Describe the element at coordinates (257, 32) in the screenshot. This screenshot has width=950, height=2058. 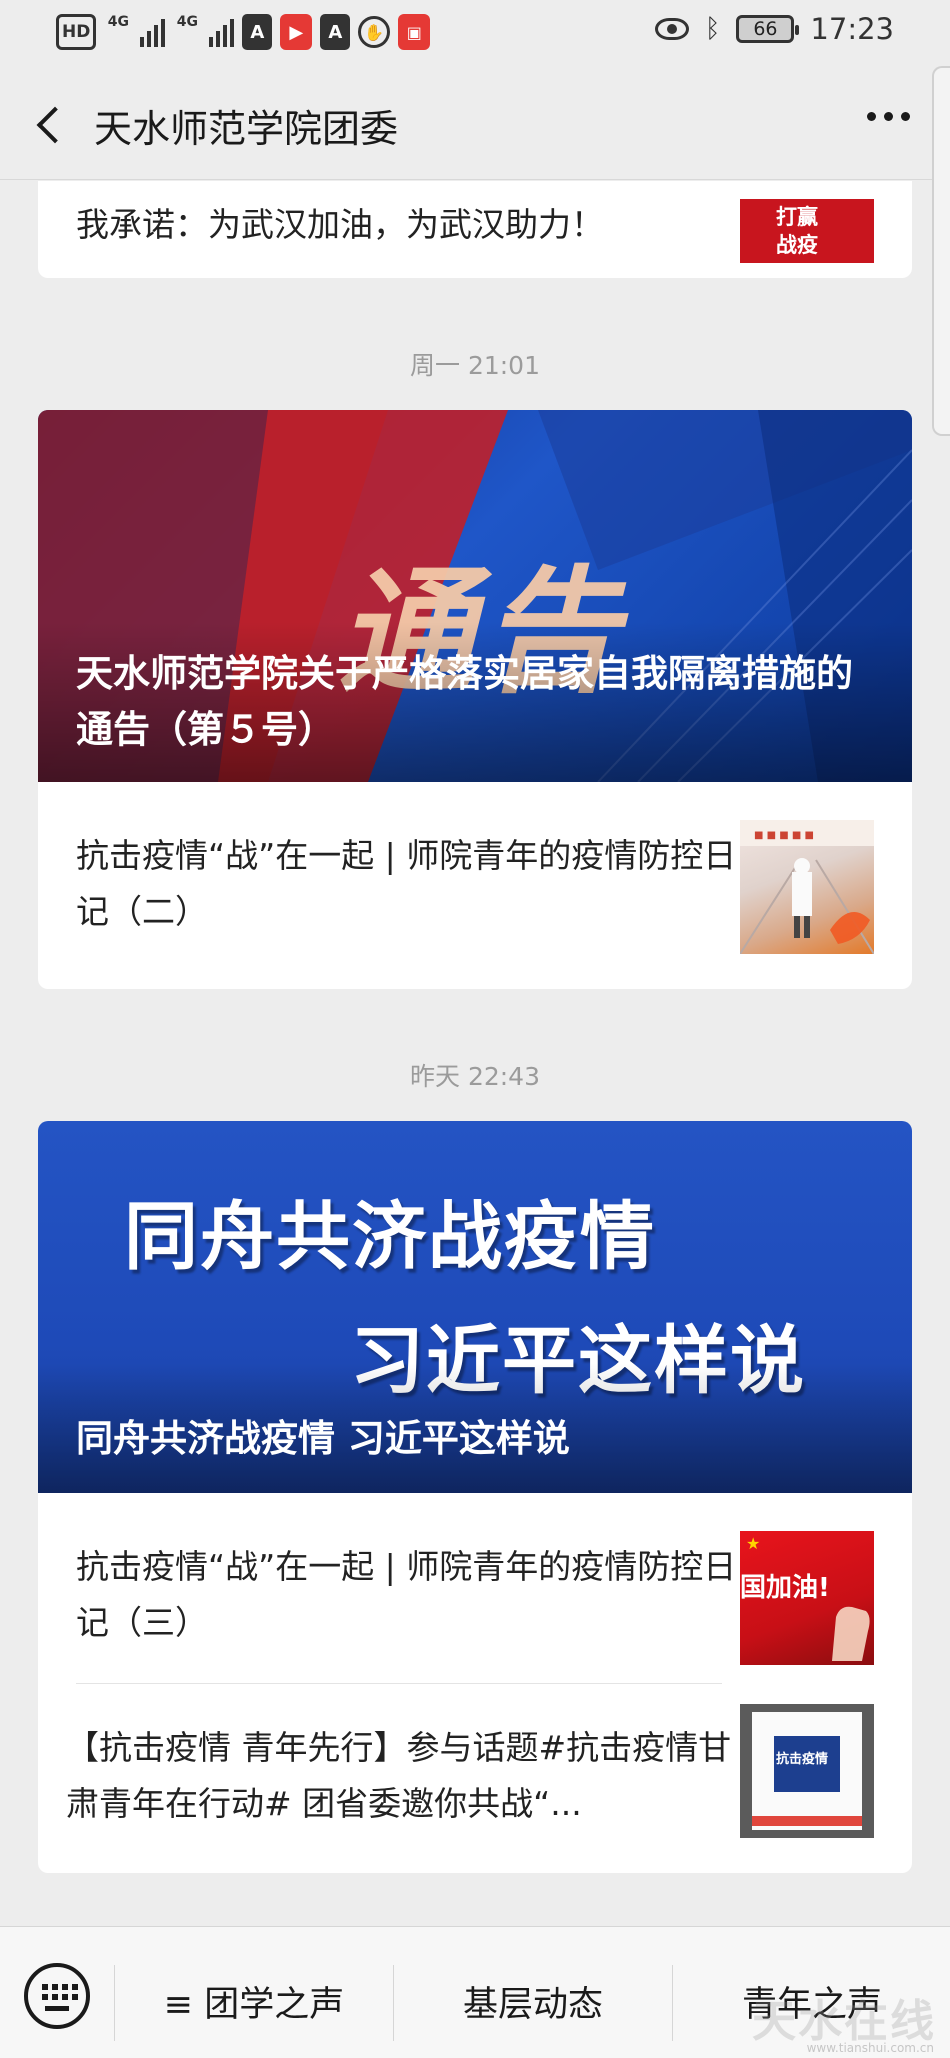
I see `app-a-icon-1: A` at that location.